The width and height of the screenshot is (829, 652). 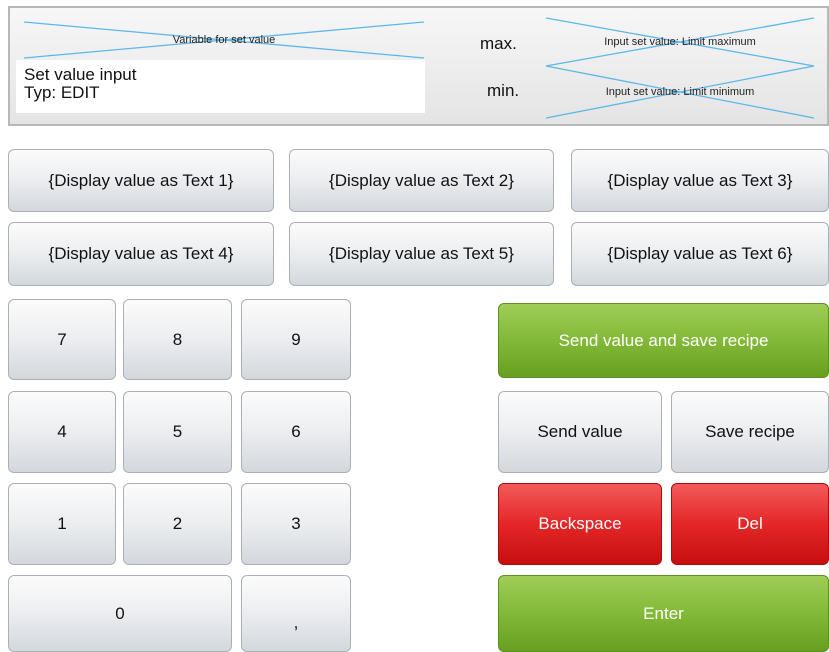 I want to click on text-button-1: {Display value as Text 1}, so click(x=141, y=180).